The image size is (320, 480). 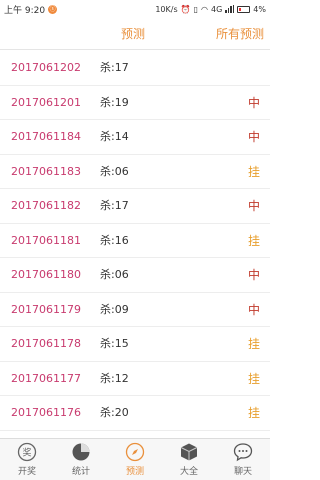 What do you see at coordinates (114, 378) in the screenshot?
I see `kill-number: 杀:12` at bounding box center [114, 378].